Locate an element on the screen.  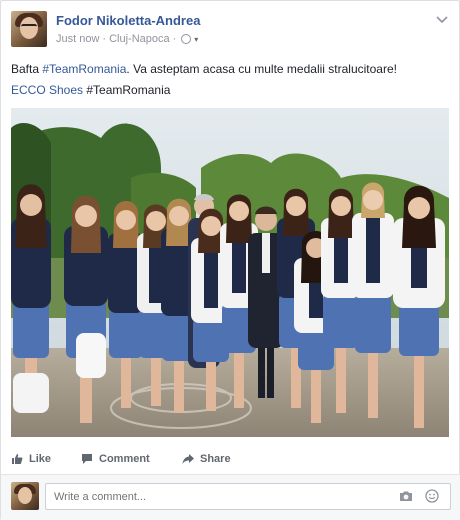
like-button: Like is located at coordinates (31, 459).